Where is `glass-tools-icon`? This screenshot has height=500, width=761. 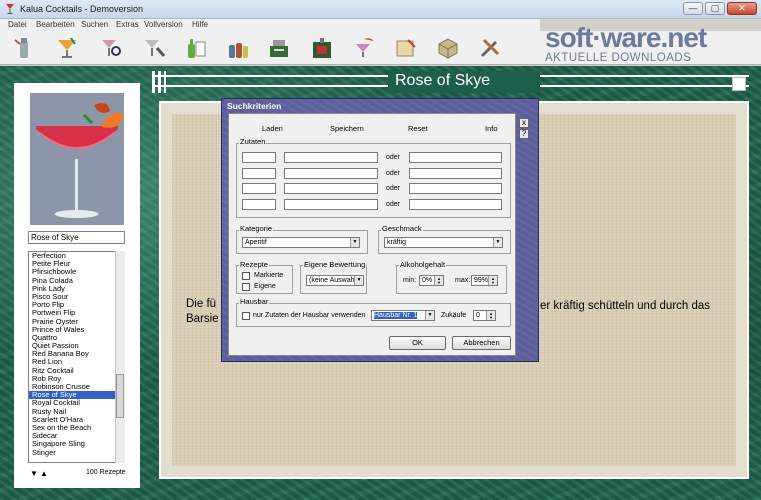 glass-tools-icon is located at coordinates (154, 48).